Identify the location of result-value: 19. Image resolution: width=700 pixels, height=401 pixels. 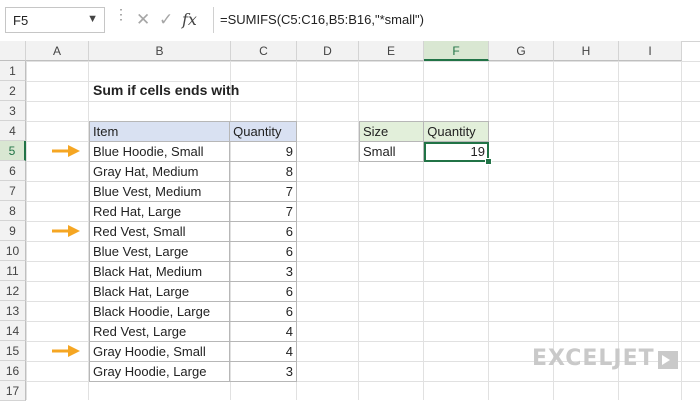
(477, 151).